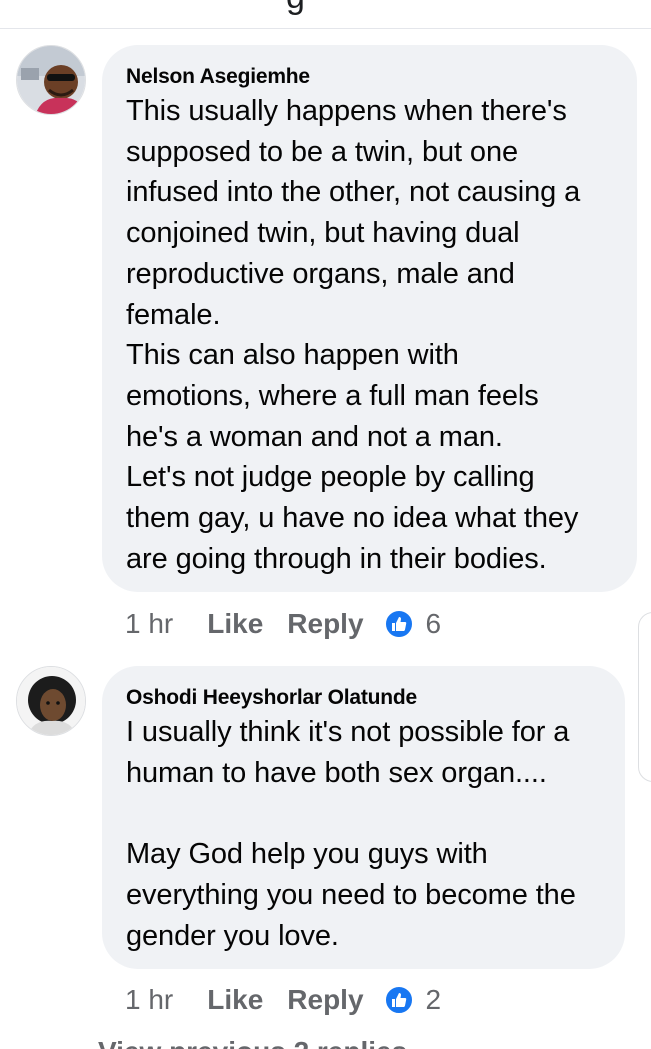  What do you see at coordinates (434, 1000) in the screenshot?
I see `reaction-count: 2` at bounding box center [434, 1000].